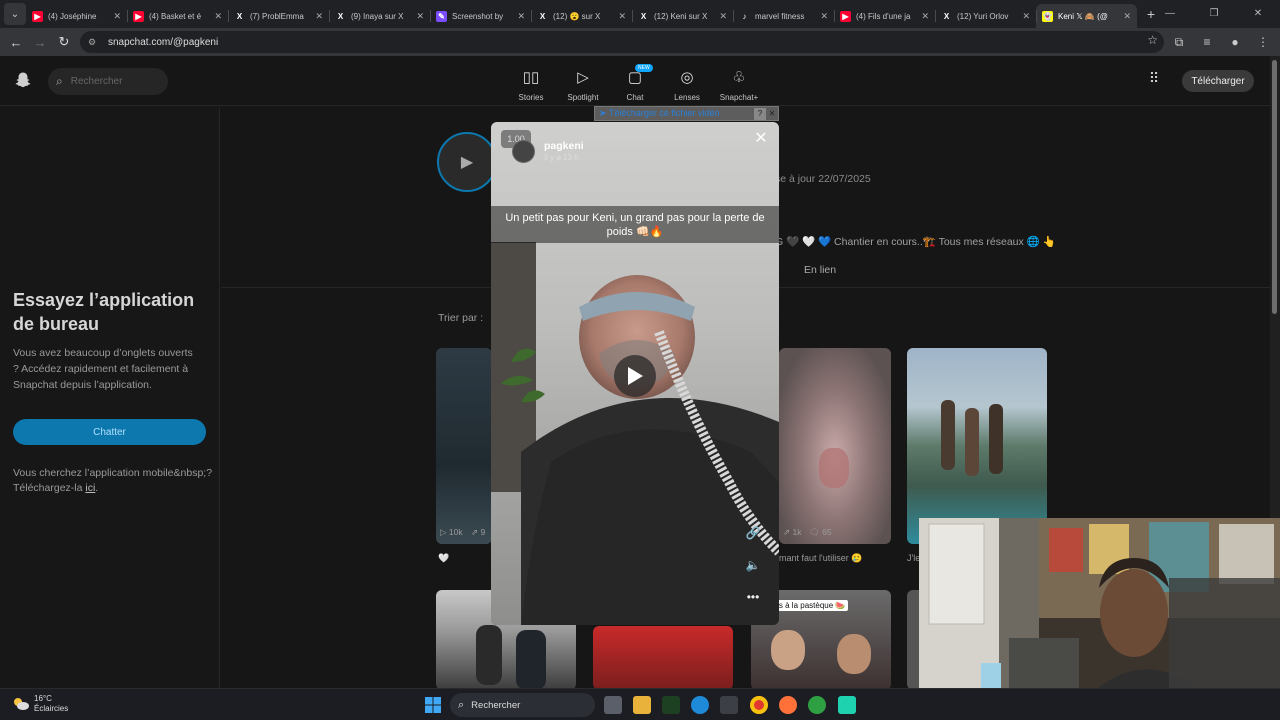  I want to click on snapchat-ghost-icon, so click(23, 80).